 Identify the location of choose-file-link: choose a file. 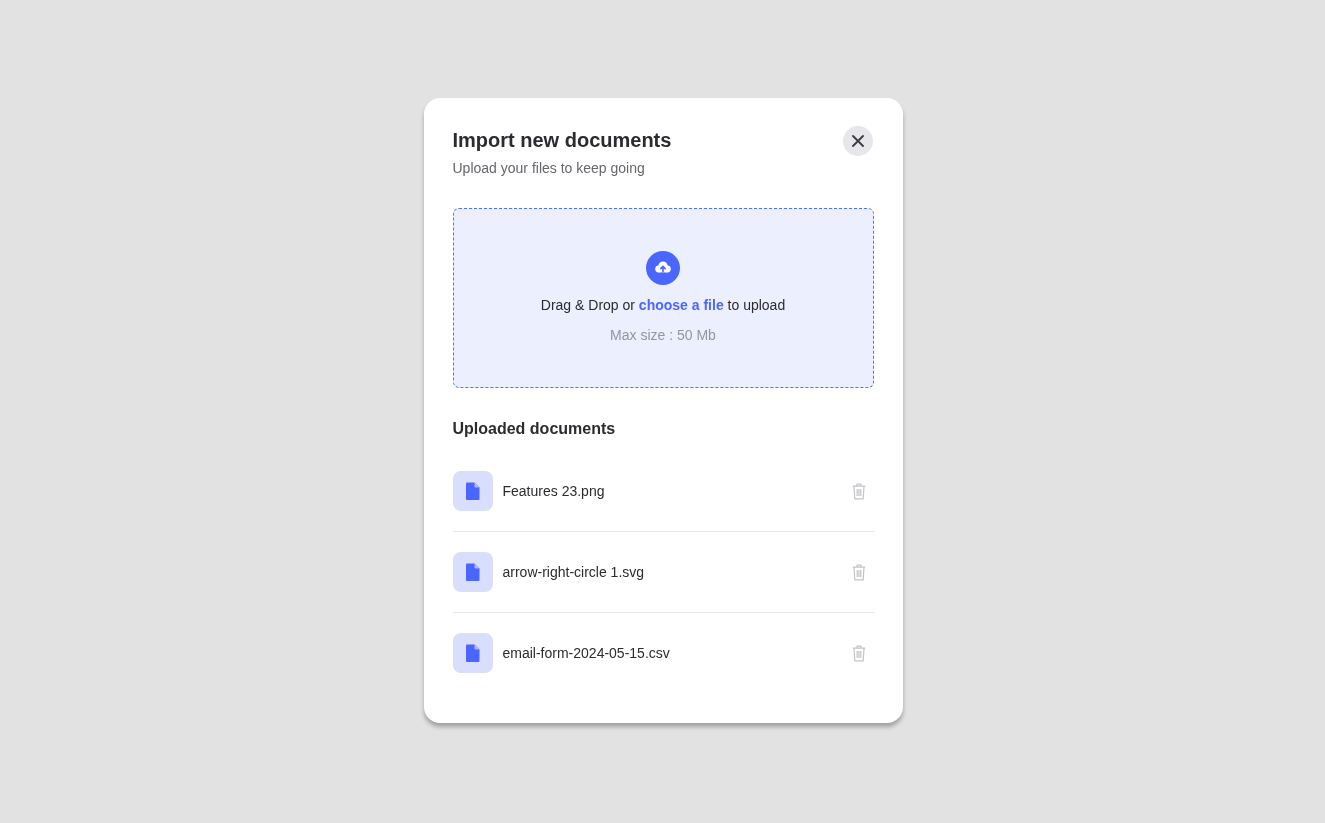
(681, 305).